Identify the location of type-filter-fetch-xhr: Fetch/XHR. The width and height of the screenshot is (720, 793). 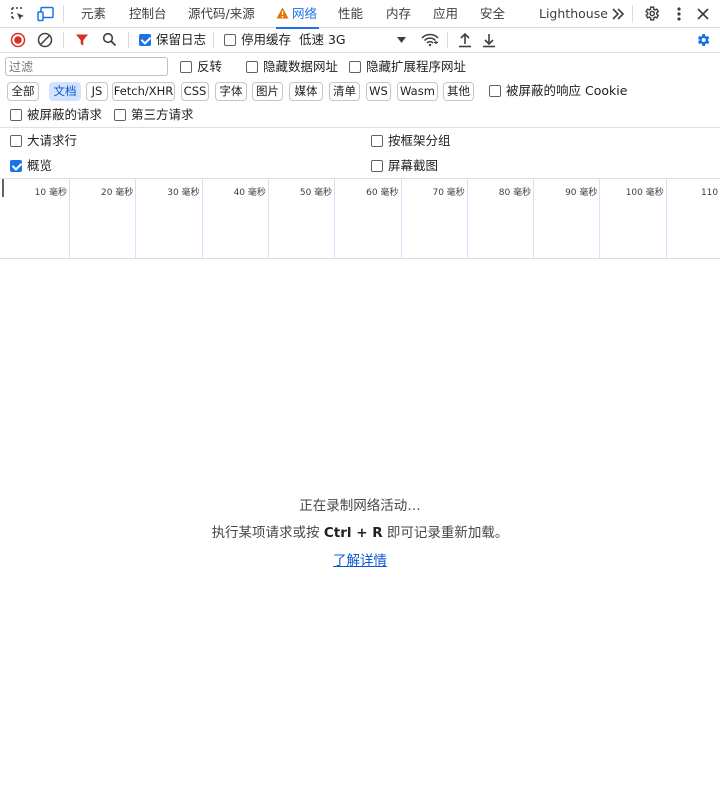
(143, 91).